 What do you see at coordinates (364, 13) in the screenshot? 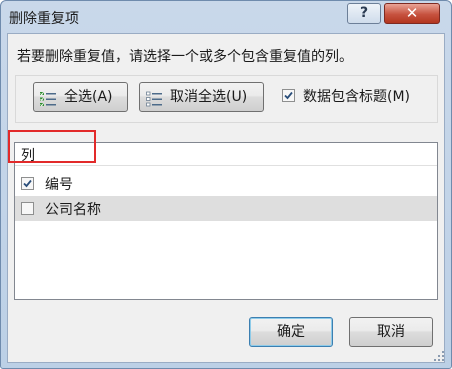
I see `help-button: ?` at bounding box center [364, 13].